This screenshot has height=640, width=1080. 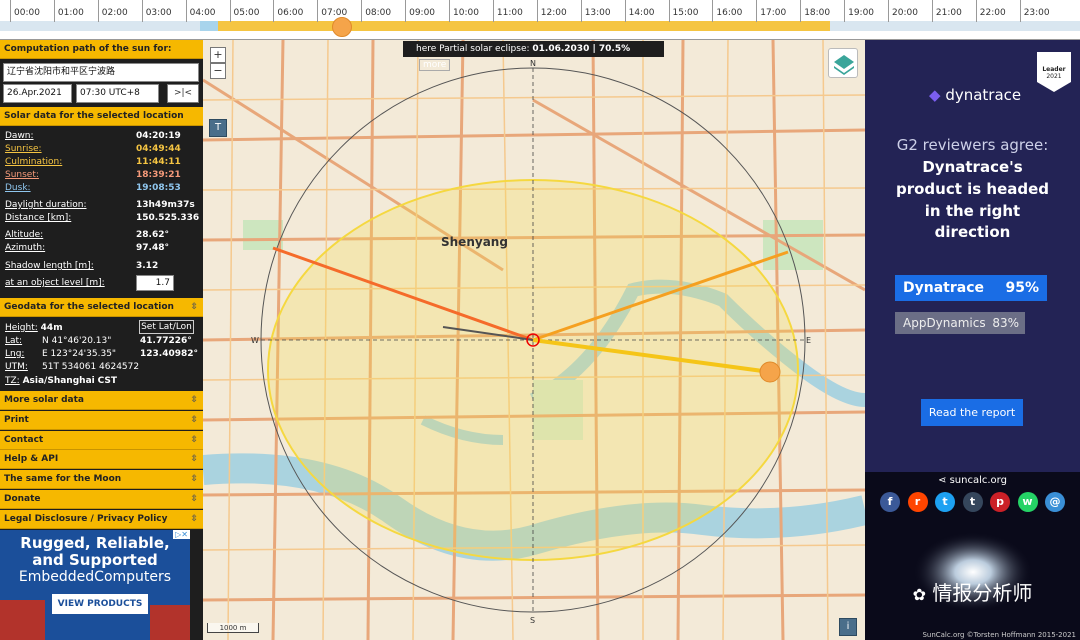 What do you see at coordinates (263, 235) in the screenshot?
I see `park` at bounding box center [263, 235].